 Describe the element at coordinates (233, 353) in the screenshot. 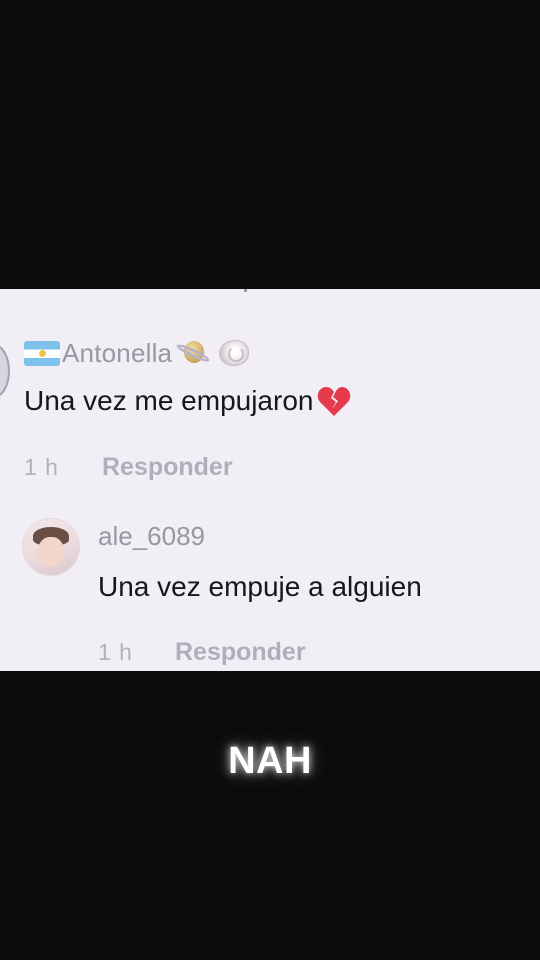

I see `spiral-shell-icon` at that location.